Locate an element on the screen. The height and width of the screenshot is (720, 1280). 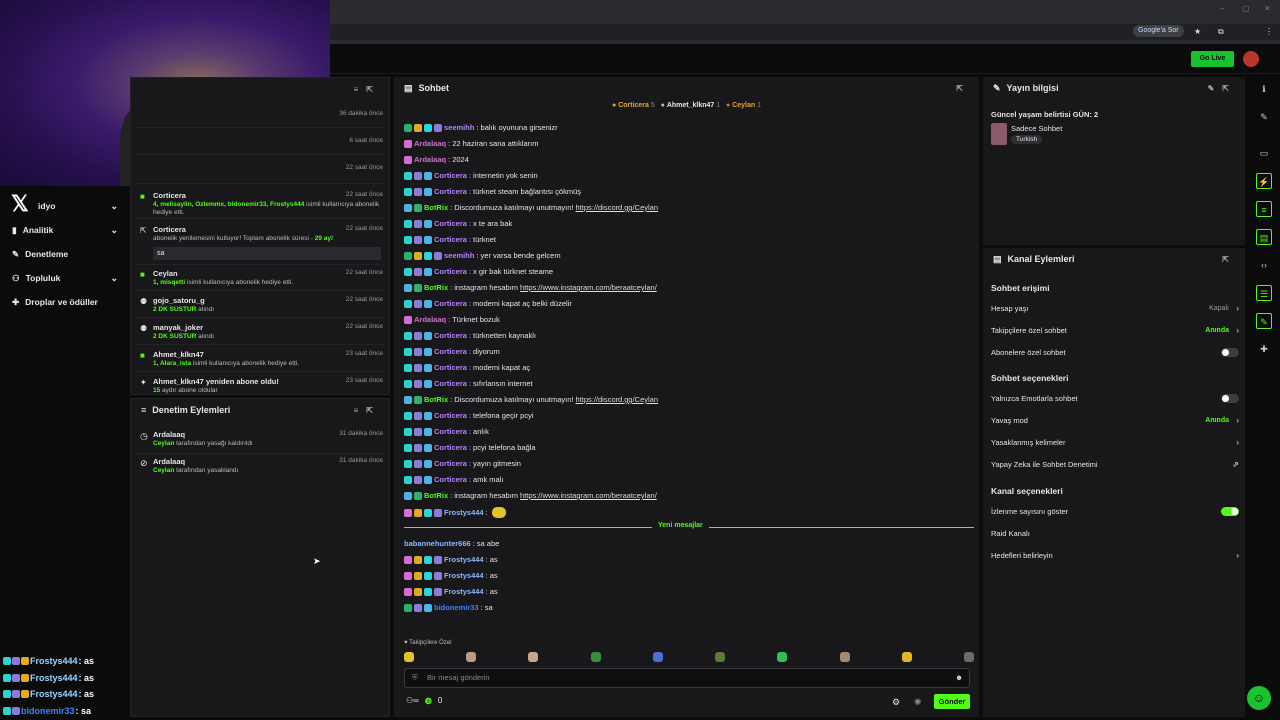
slow-mode-row: Yavaş mod Anında › is located at coordinates (1115, 420).